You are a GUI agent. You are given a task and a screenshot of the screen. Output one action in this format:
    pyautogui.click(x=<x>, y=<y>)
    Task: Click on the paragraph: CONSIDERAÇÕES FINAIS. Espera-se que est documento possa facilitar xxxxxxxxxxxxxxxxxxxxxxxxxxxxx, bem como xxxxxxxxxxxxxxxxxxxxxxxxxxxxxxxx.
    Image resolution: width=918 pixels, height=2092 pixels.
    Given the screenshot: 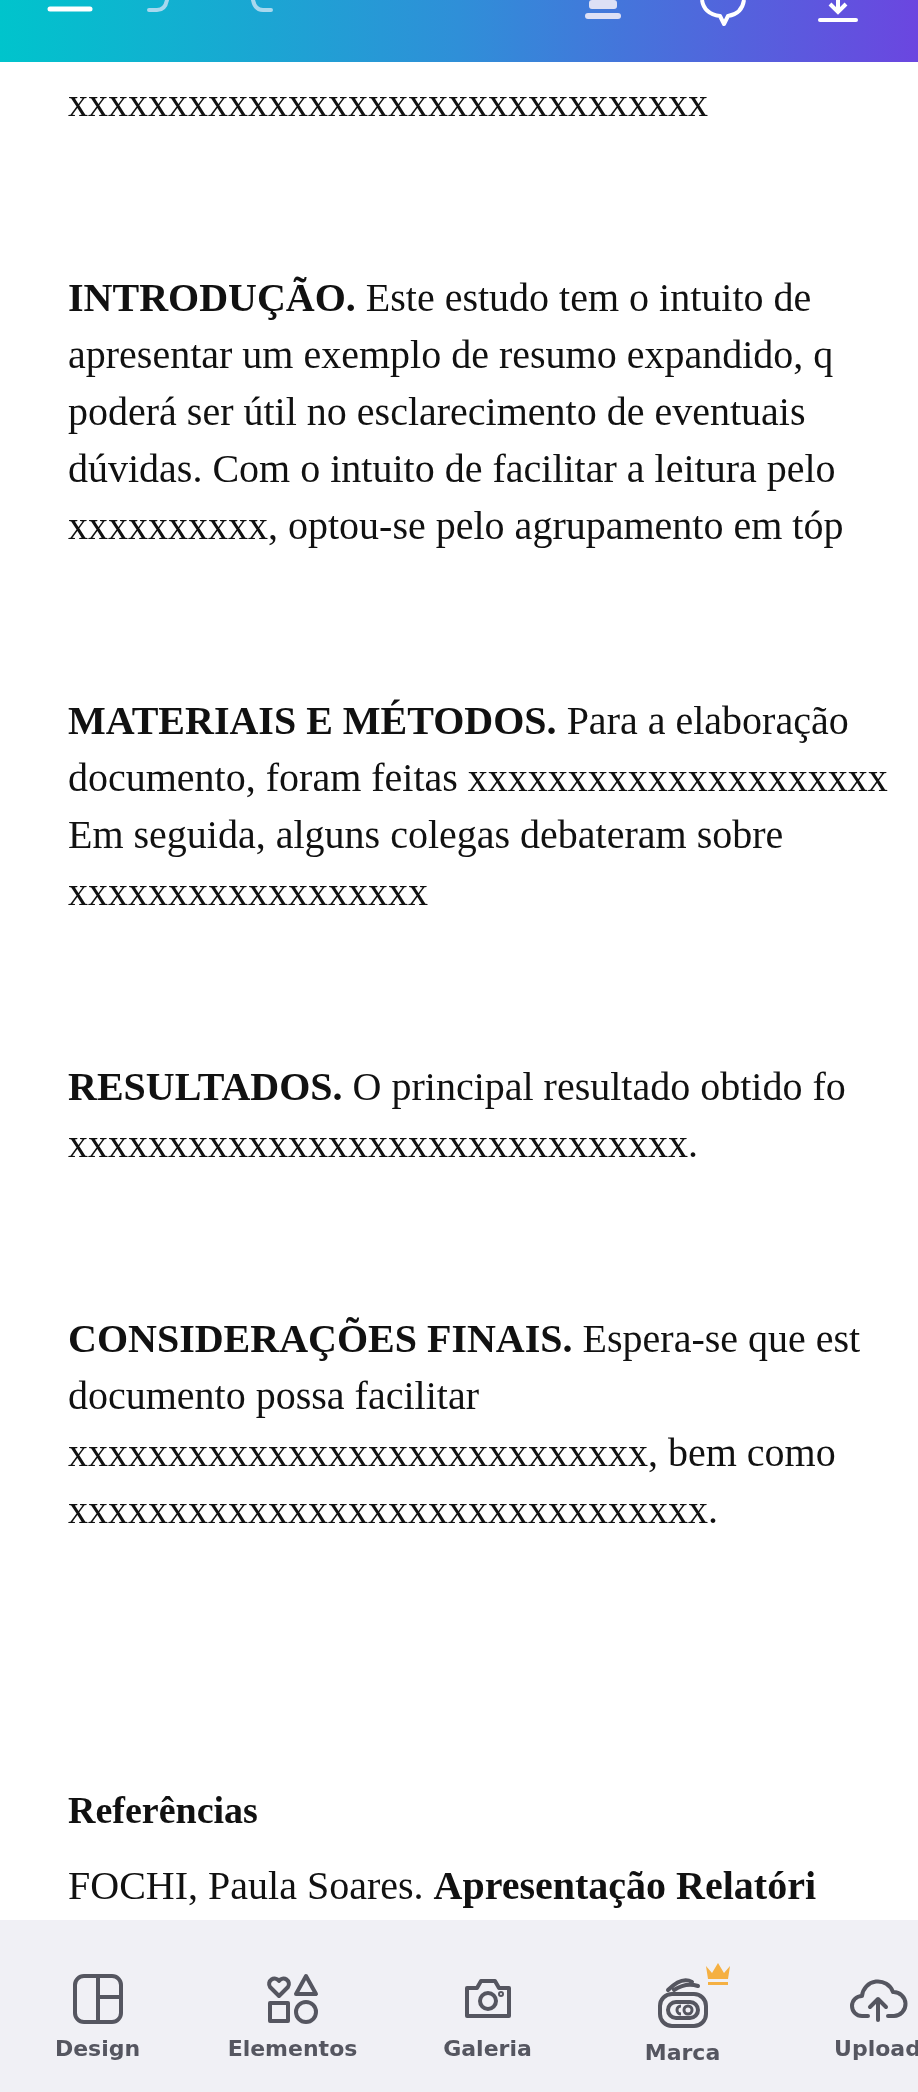 What is the action you would take?
    pyautogui.click(x=465, y=1424)
    